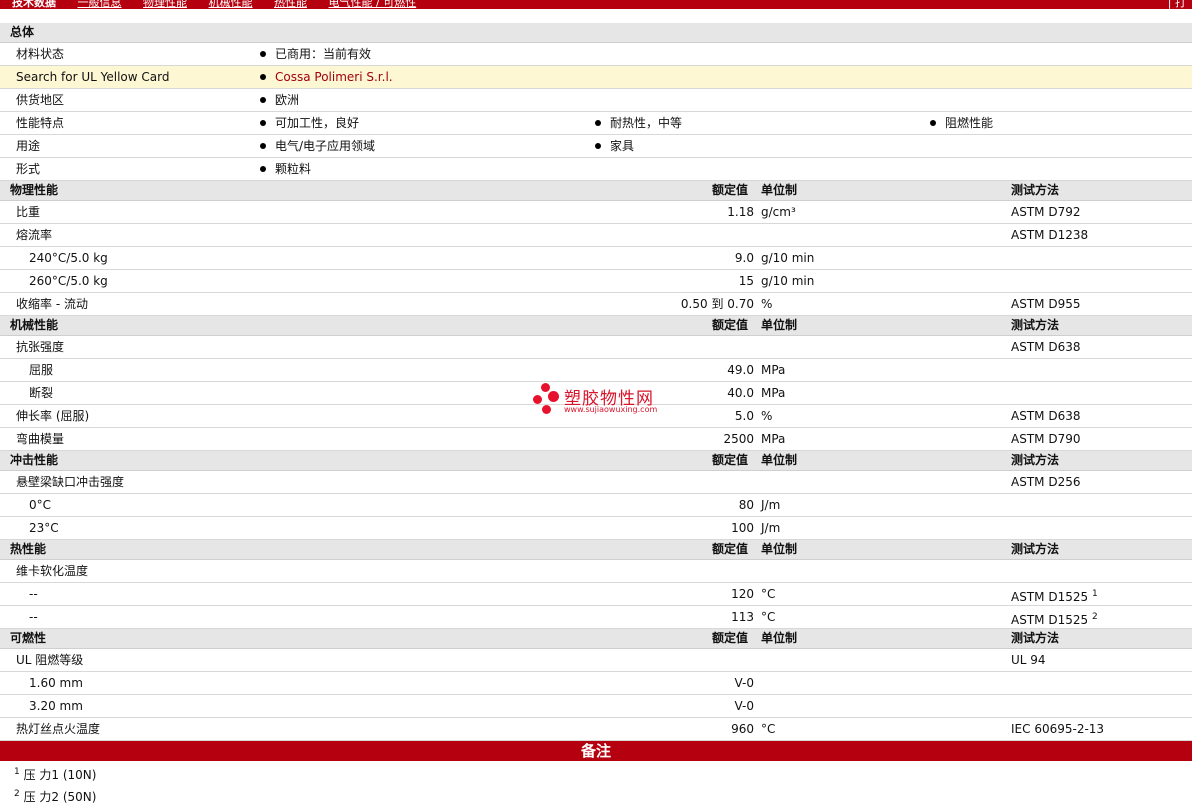 The width and height of the screenshot is (1192, 805). I want to click on bullet-item: 阻燃性能, so click(961, 123).